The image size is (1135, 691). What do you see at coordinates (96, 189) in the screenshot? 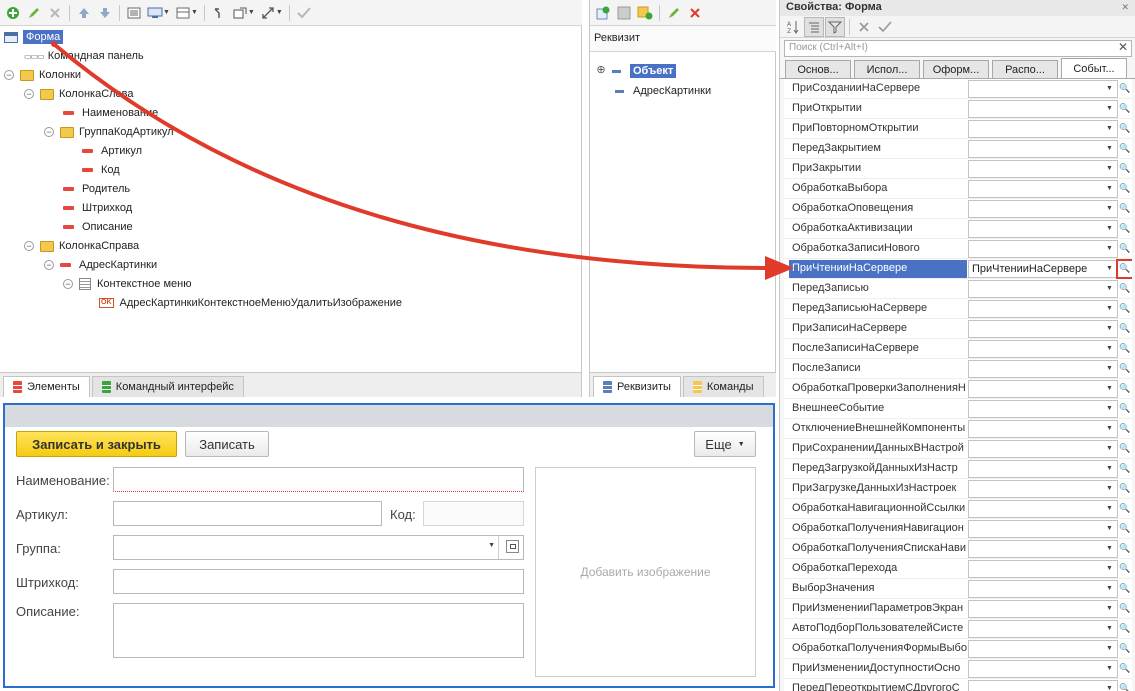
I see `tree-node-parent: Родитель` at bounding box center [96, 189].